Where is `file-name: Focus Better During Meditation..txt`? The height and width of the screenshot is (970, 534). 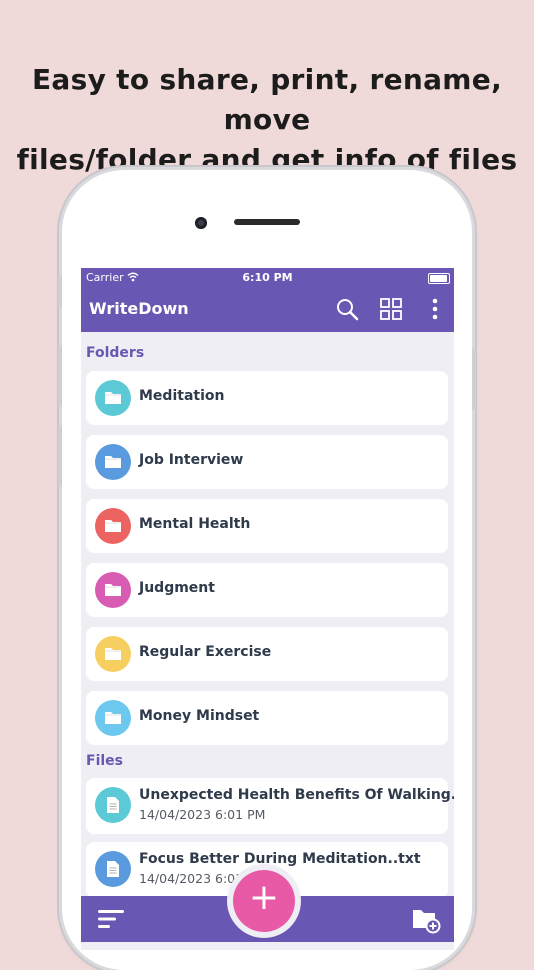 file-name: Focus Better During Meditation..txt is located at coordinates (280, 859).